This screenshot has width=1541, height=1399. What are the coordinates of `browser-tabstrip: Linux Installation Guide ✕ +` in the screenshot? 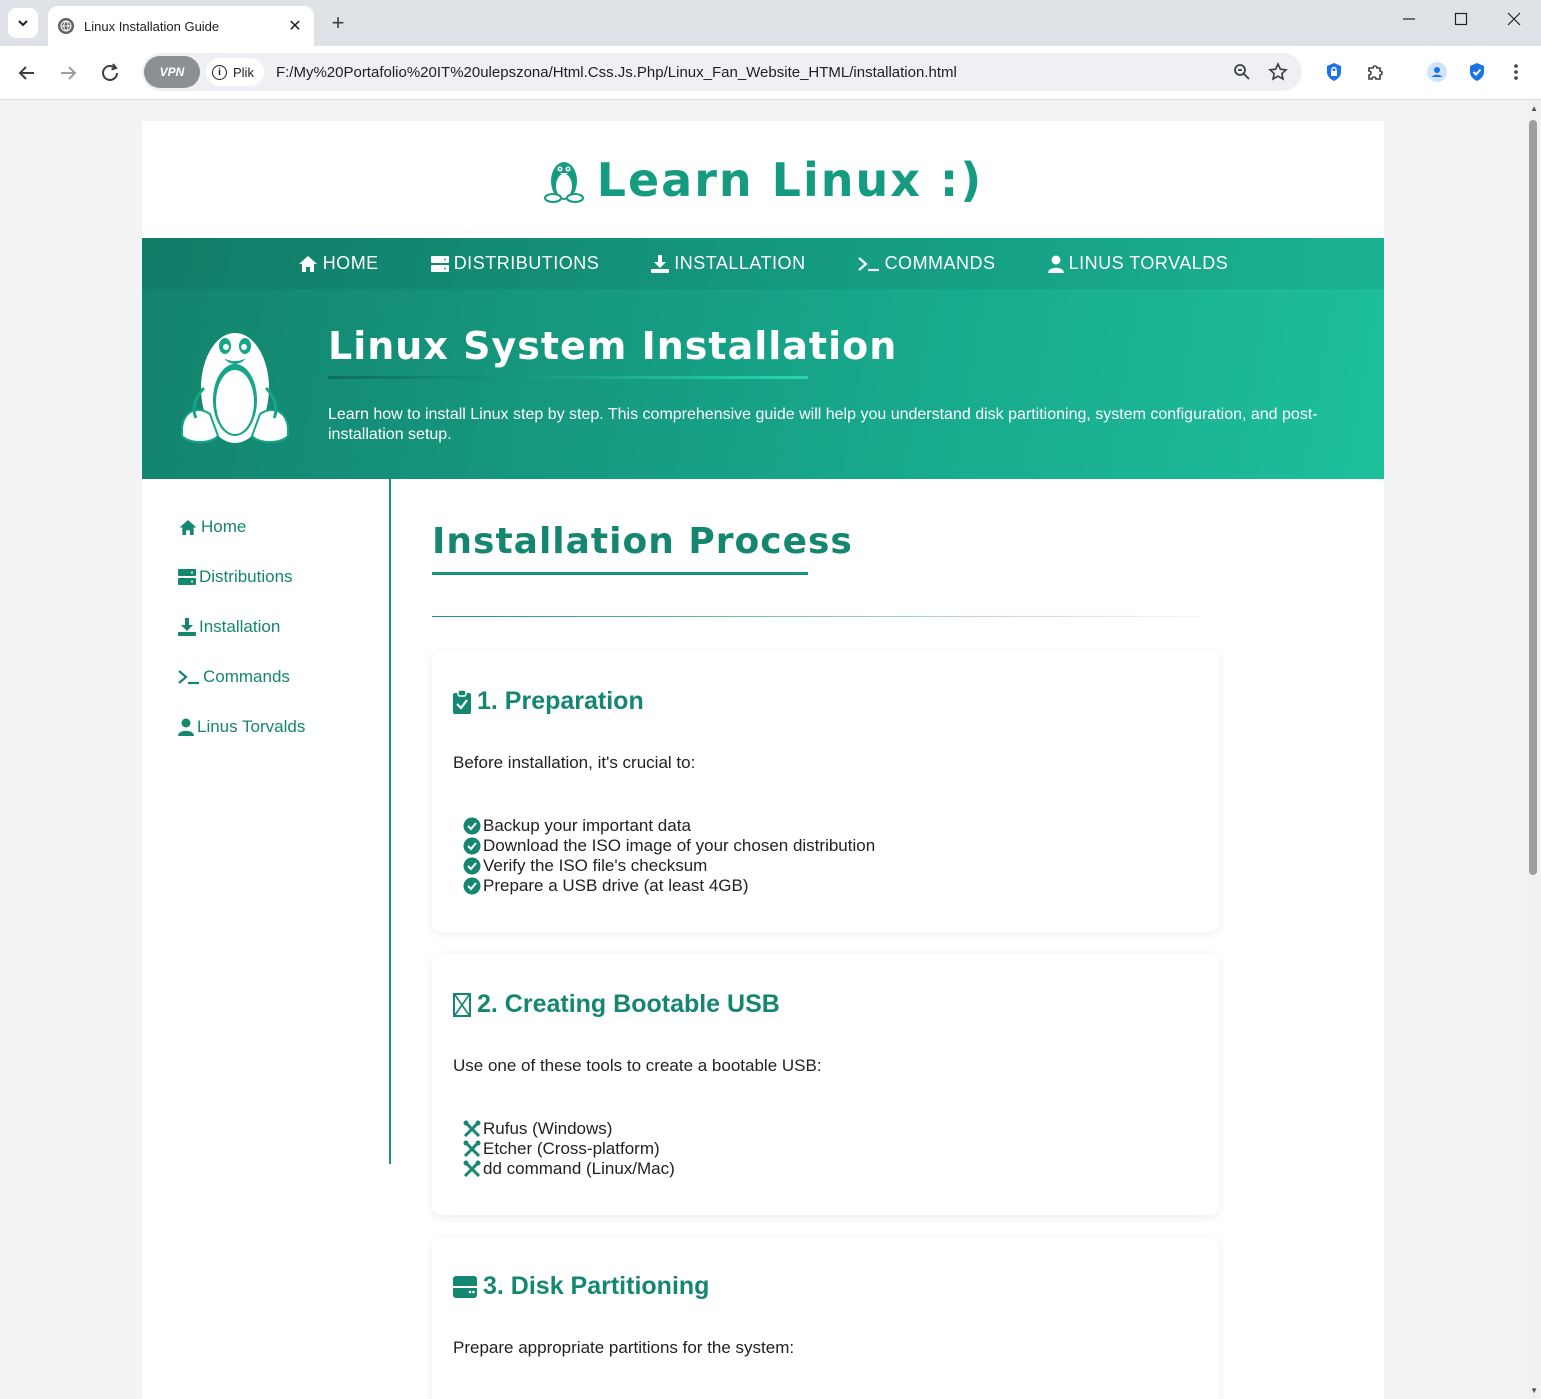 It's located at (770, 23).